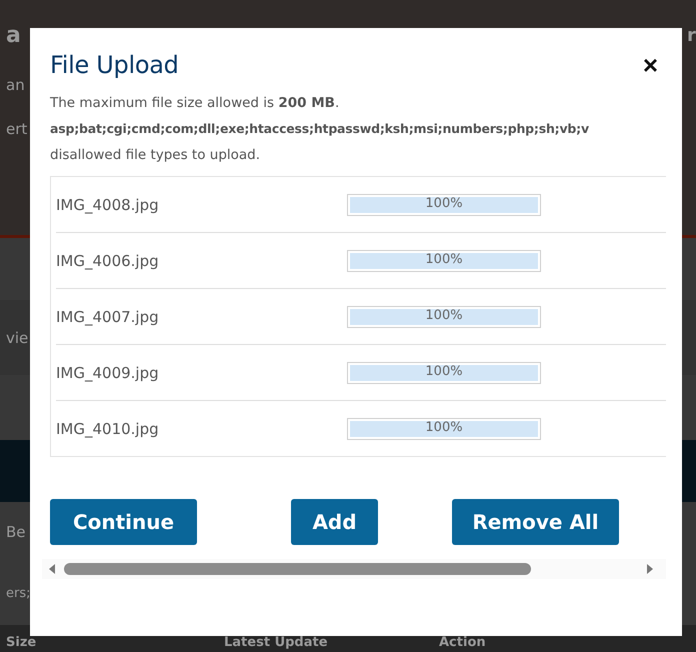 Image resolution: width=696 pixels, height=652 pixels. What do you see at coordinates (52, 569) in the screenshot?
I see `scroll-left-icon` at bounding box center [52, 569].